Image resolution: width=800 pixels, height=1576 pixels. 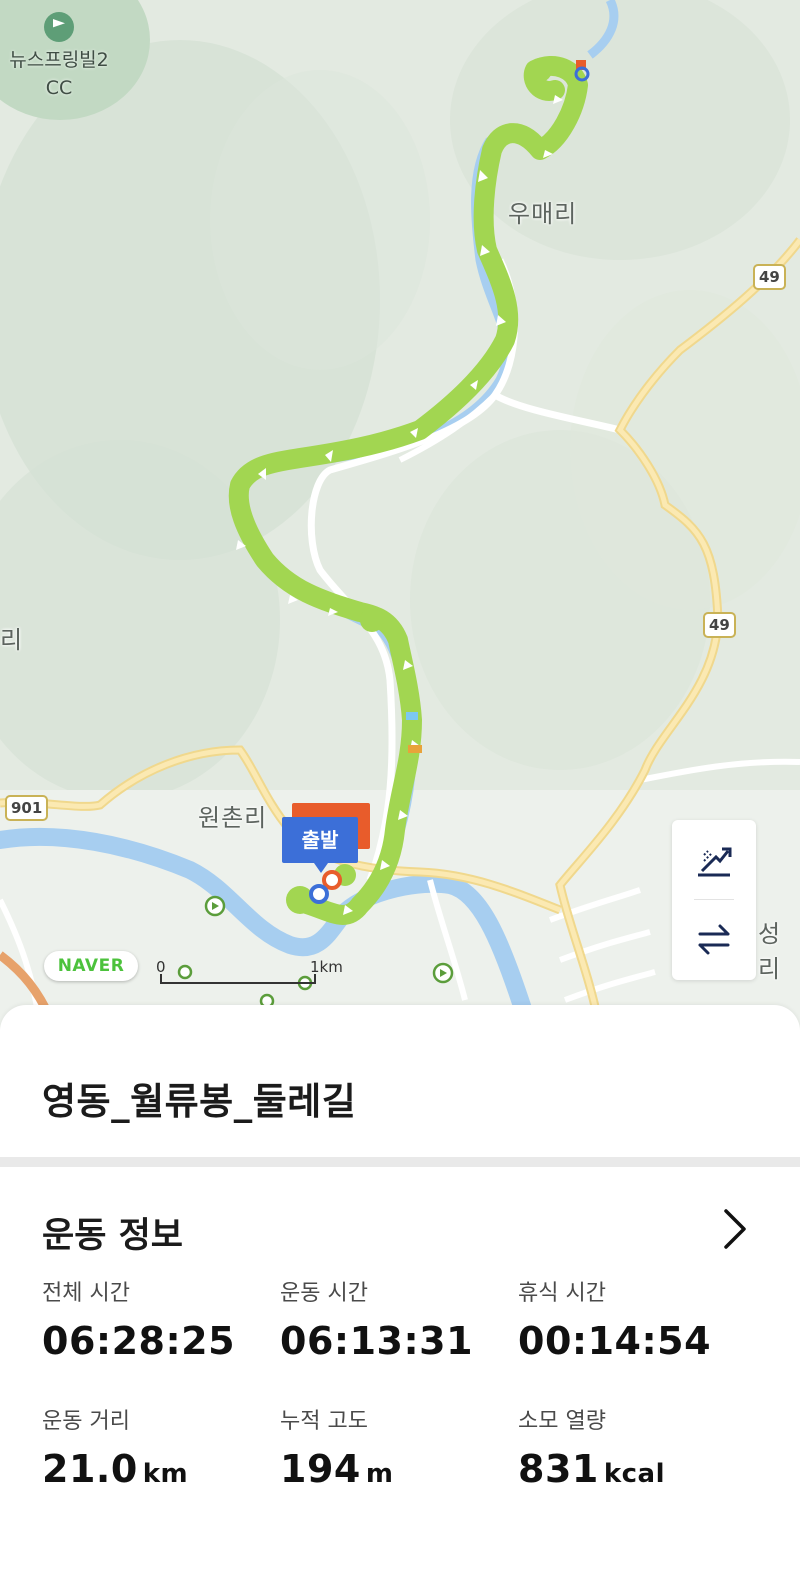 What do you see at coordinates (157, 1449) in the screenshot?
I see `stat-distance: 운동 거리 21.0 km` at bounding box center [157, 1449].